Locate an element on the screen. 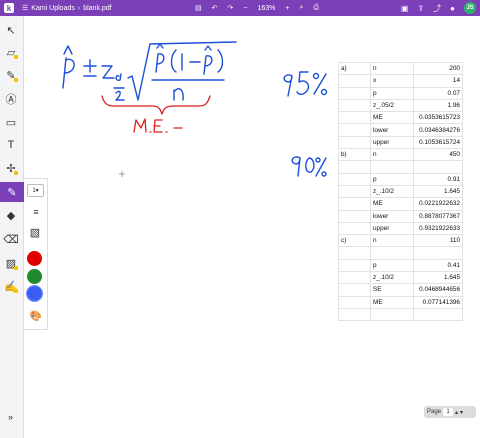 The image size is (480, 438). page-number-input: 1 is located at coordinates (448, 412).